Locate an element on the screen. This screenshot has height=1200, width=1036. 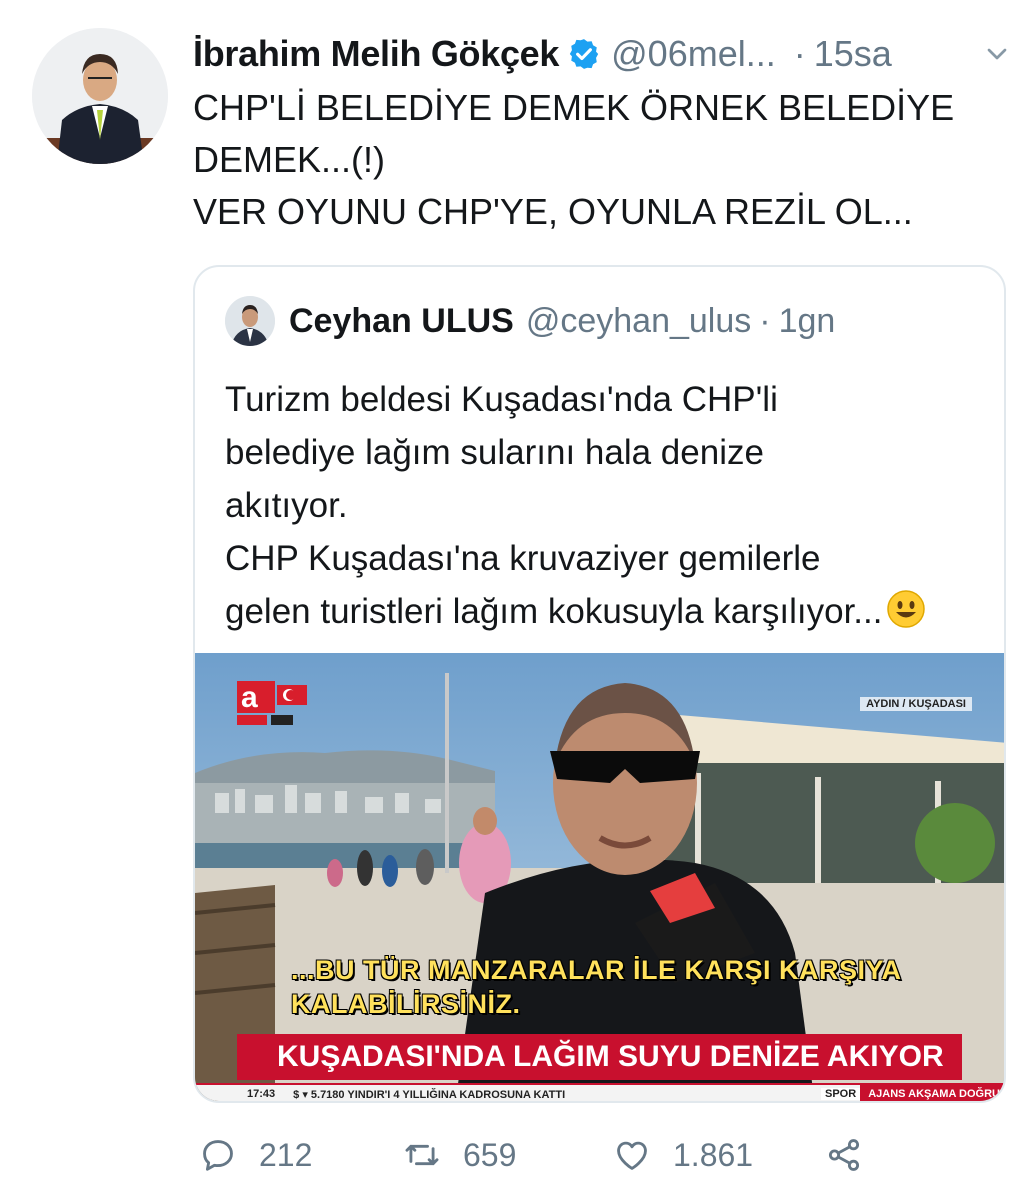
verified-badge-icon is located at coordinates (584, 54).